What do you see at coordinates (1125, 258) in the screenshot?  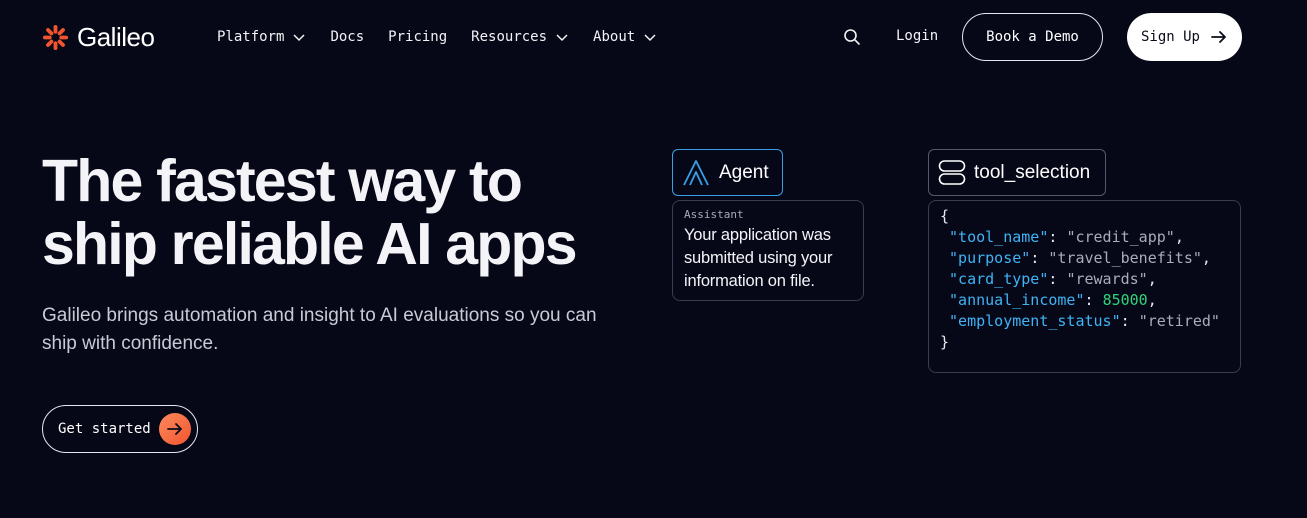 I see `json-value: "travel_benefits"` at bounding box center [1125, 258].